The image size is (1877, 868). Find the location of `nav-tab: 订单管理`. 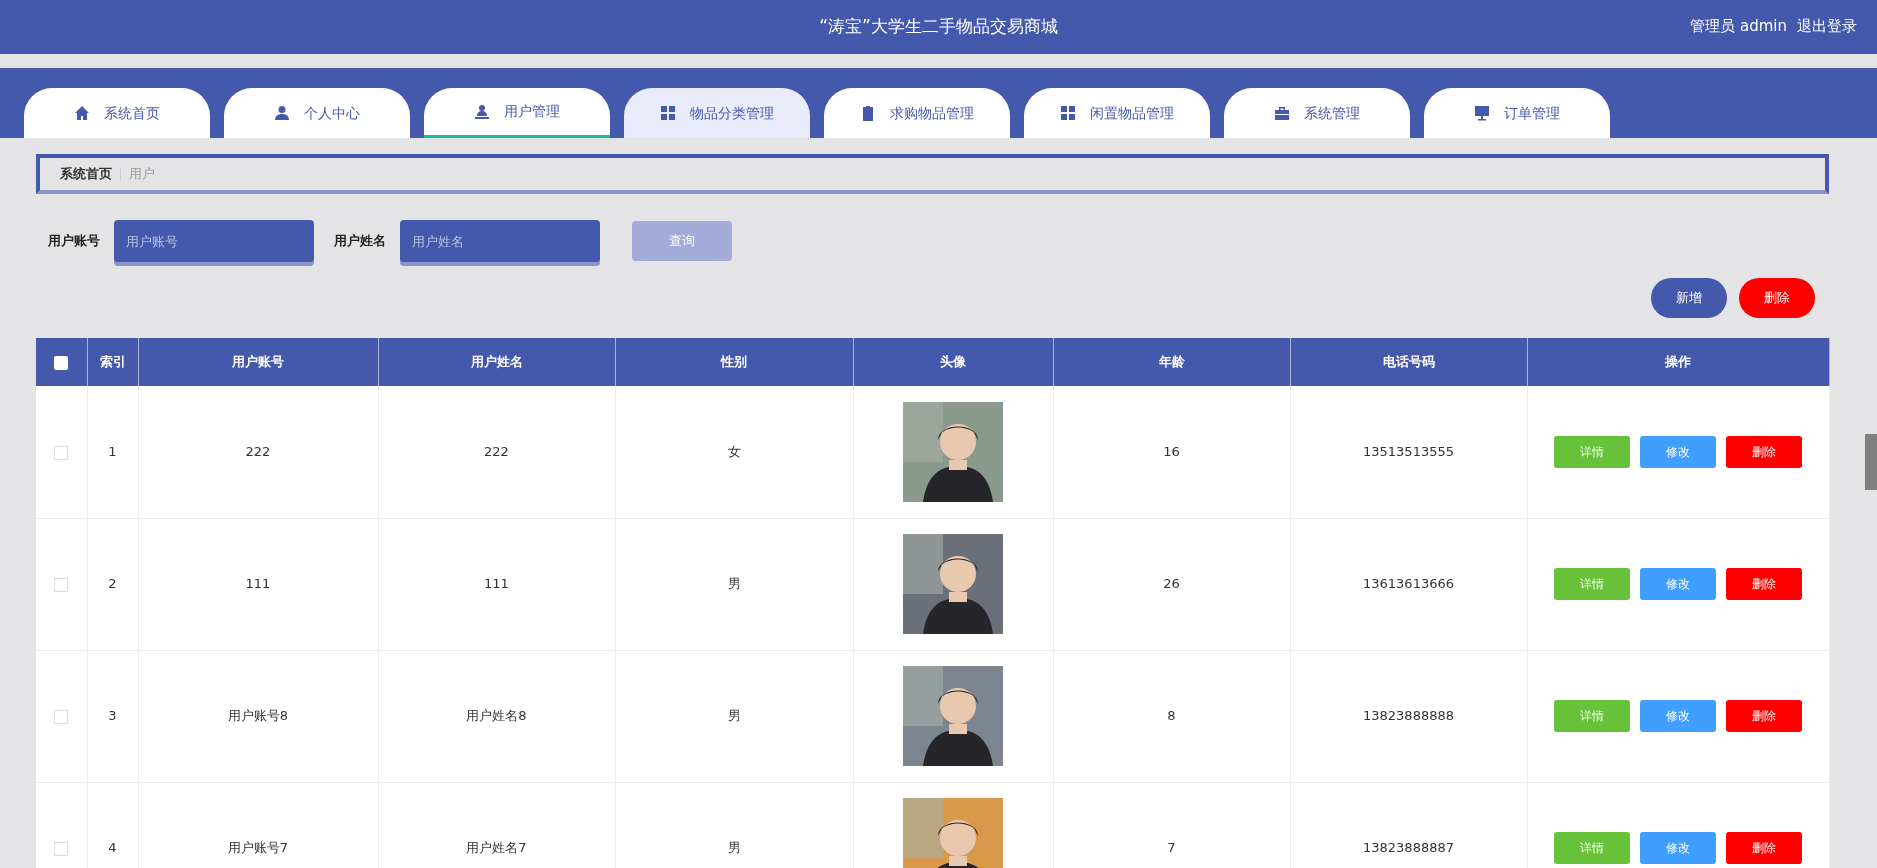

nav-tab: 订单管理 is located at coordinates (1517, 113).